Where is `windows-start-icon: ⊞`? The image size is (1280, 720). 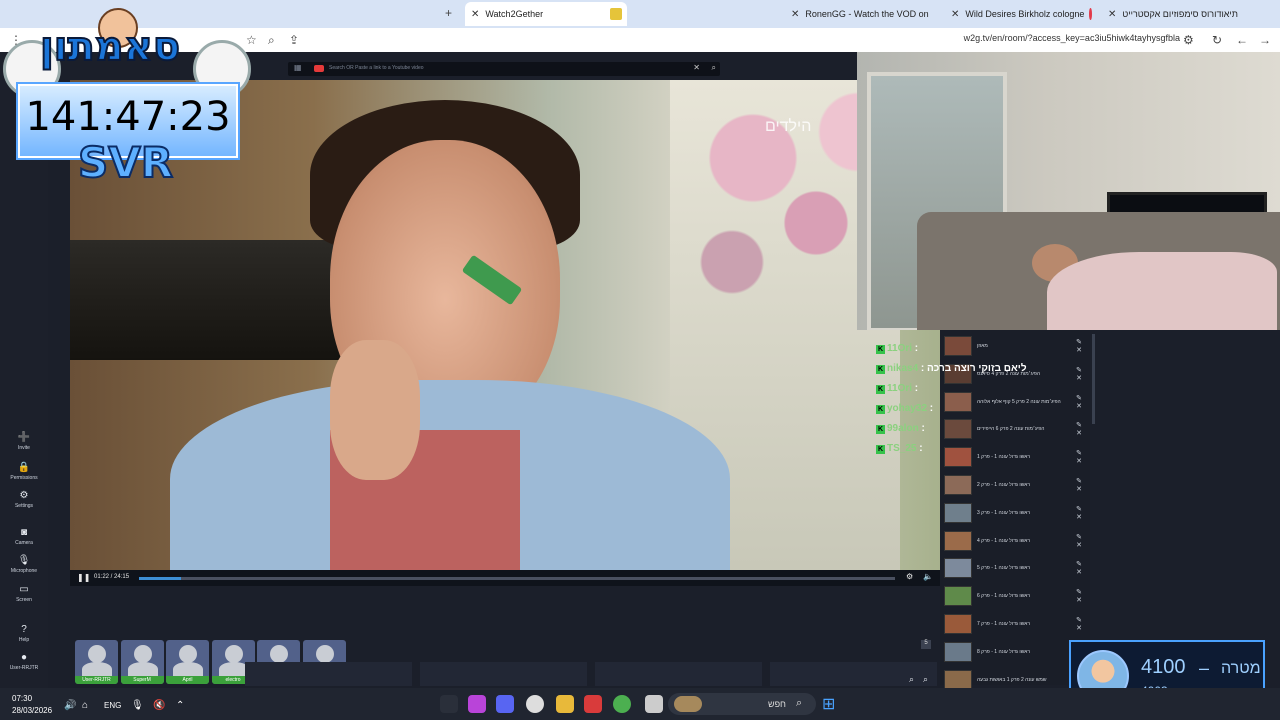
windows-start-icon: ⊞ is located at coordinates (828, 704).